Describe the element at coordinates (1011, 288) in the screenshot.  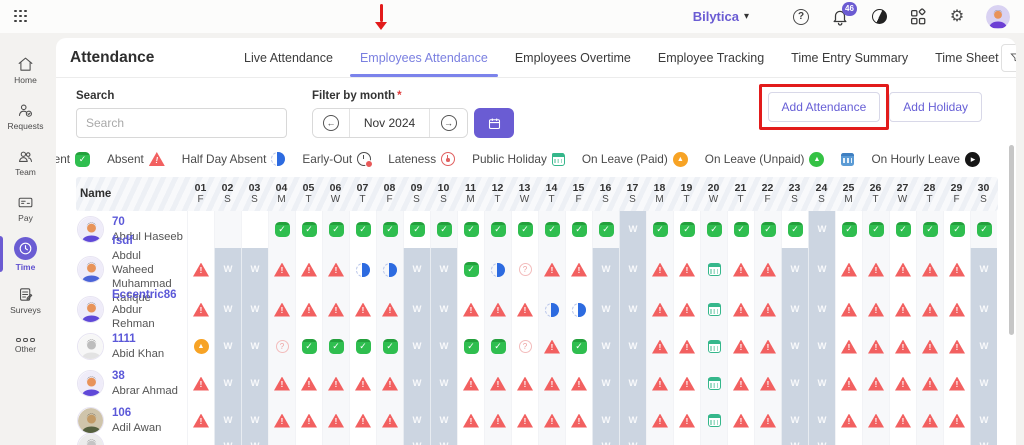
I see `vertical-scrollbar` at that location.